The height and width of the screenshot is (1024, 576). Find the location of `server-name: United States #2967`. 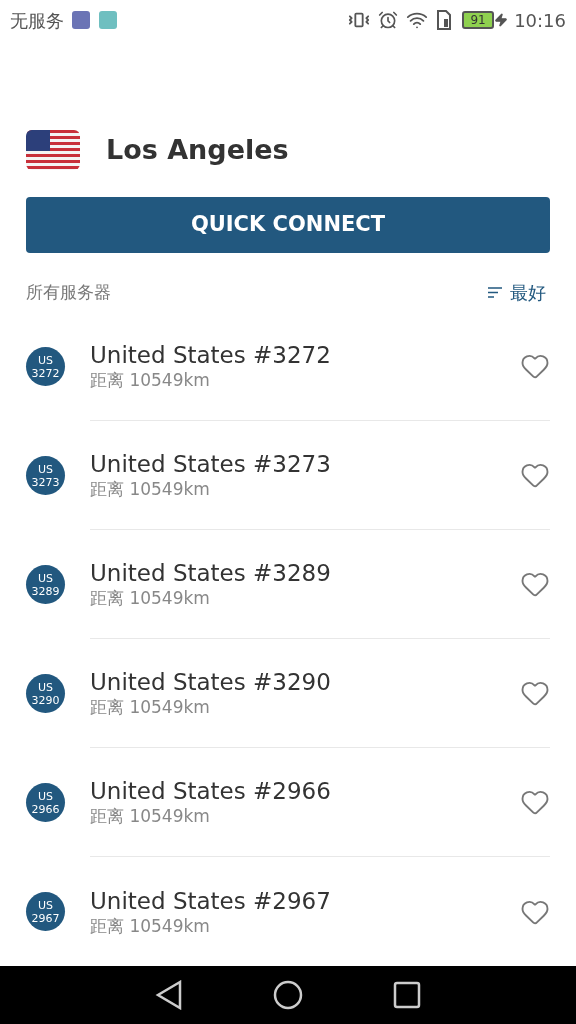

server-name: United States #2967 is located at coordinates (211, 900).